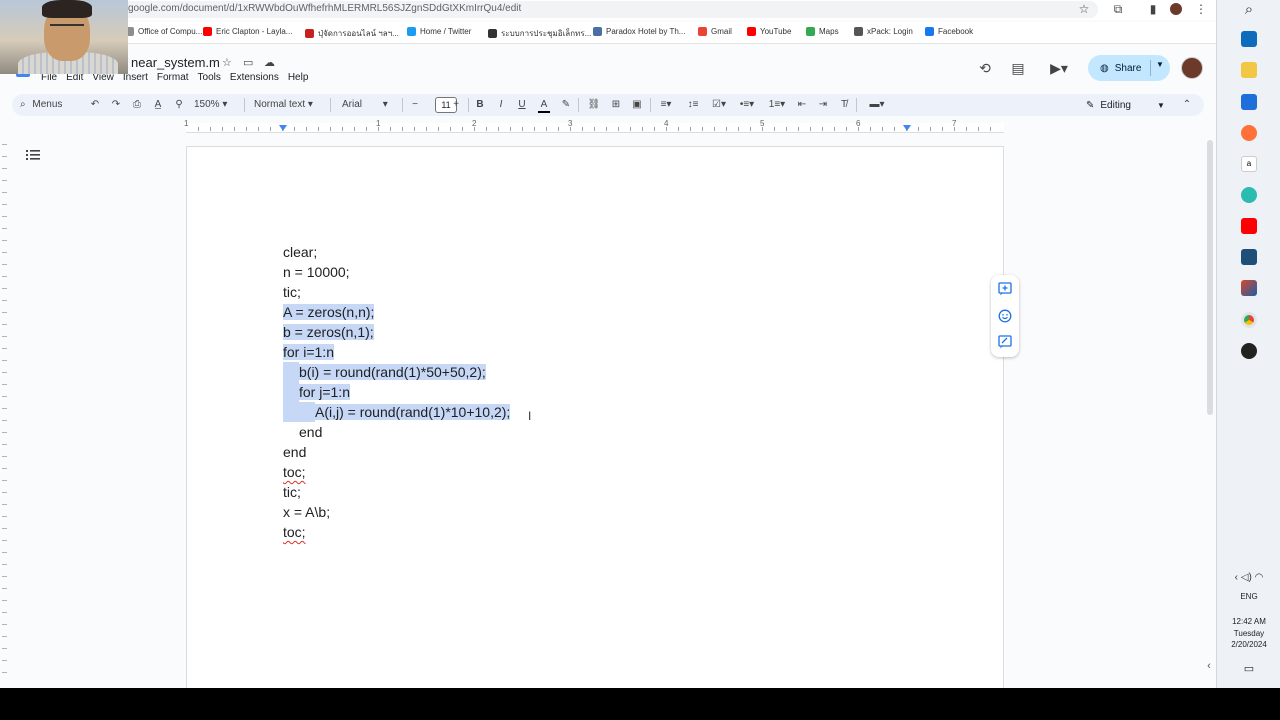 This screenshot has width=1280, height=720. Describe the element at coordinates (211, 77) in the screenshot. I see `menu-tools: Tools` at that location.